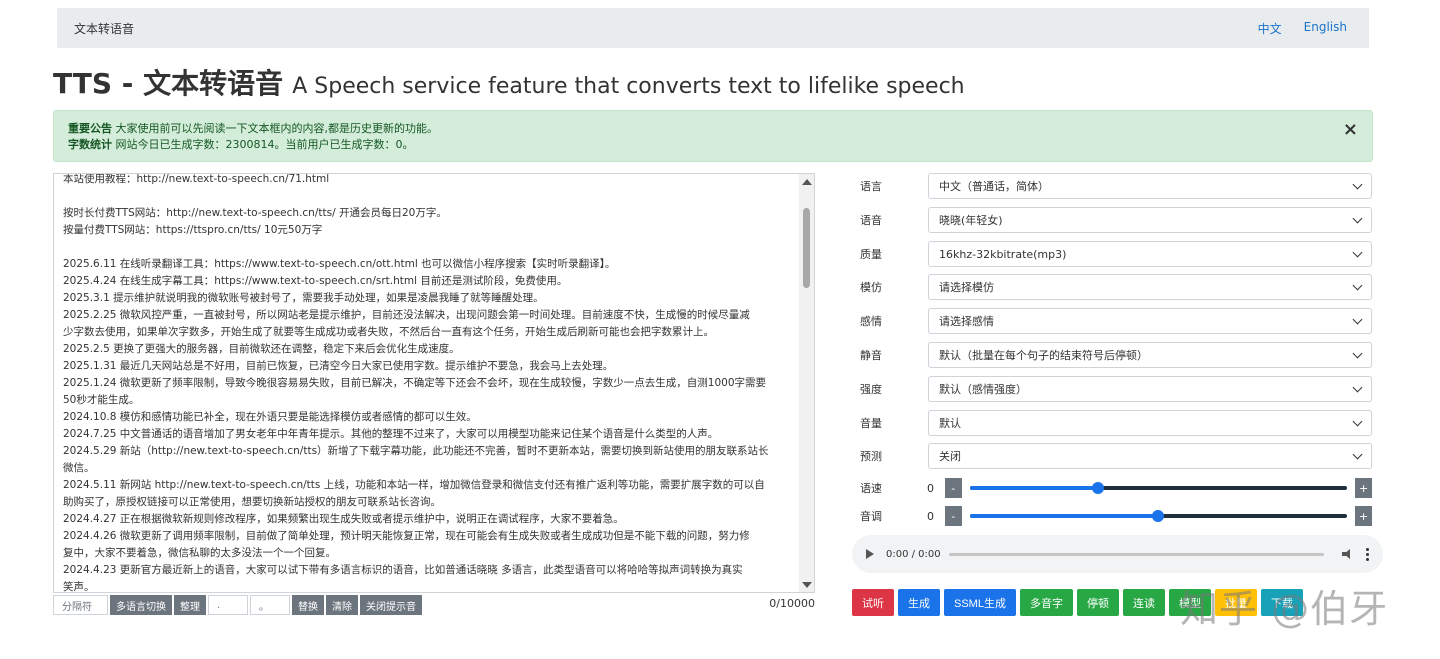 The height and width of the screenshot is (659, 1440). I want to click on find-input: ., so click(228, 605).